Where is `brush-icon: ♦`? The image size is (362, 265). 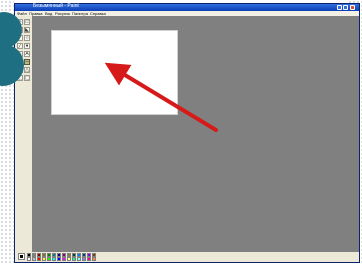
brush-icon: ♦ is located at coordinates (27, 46).